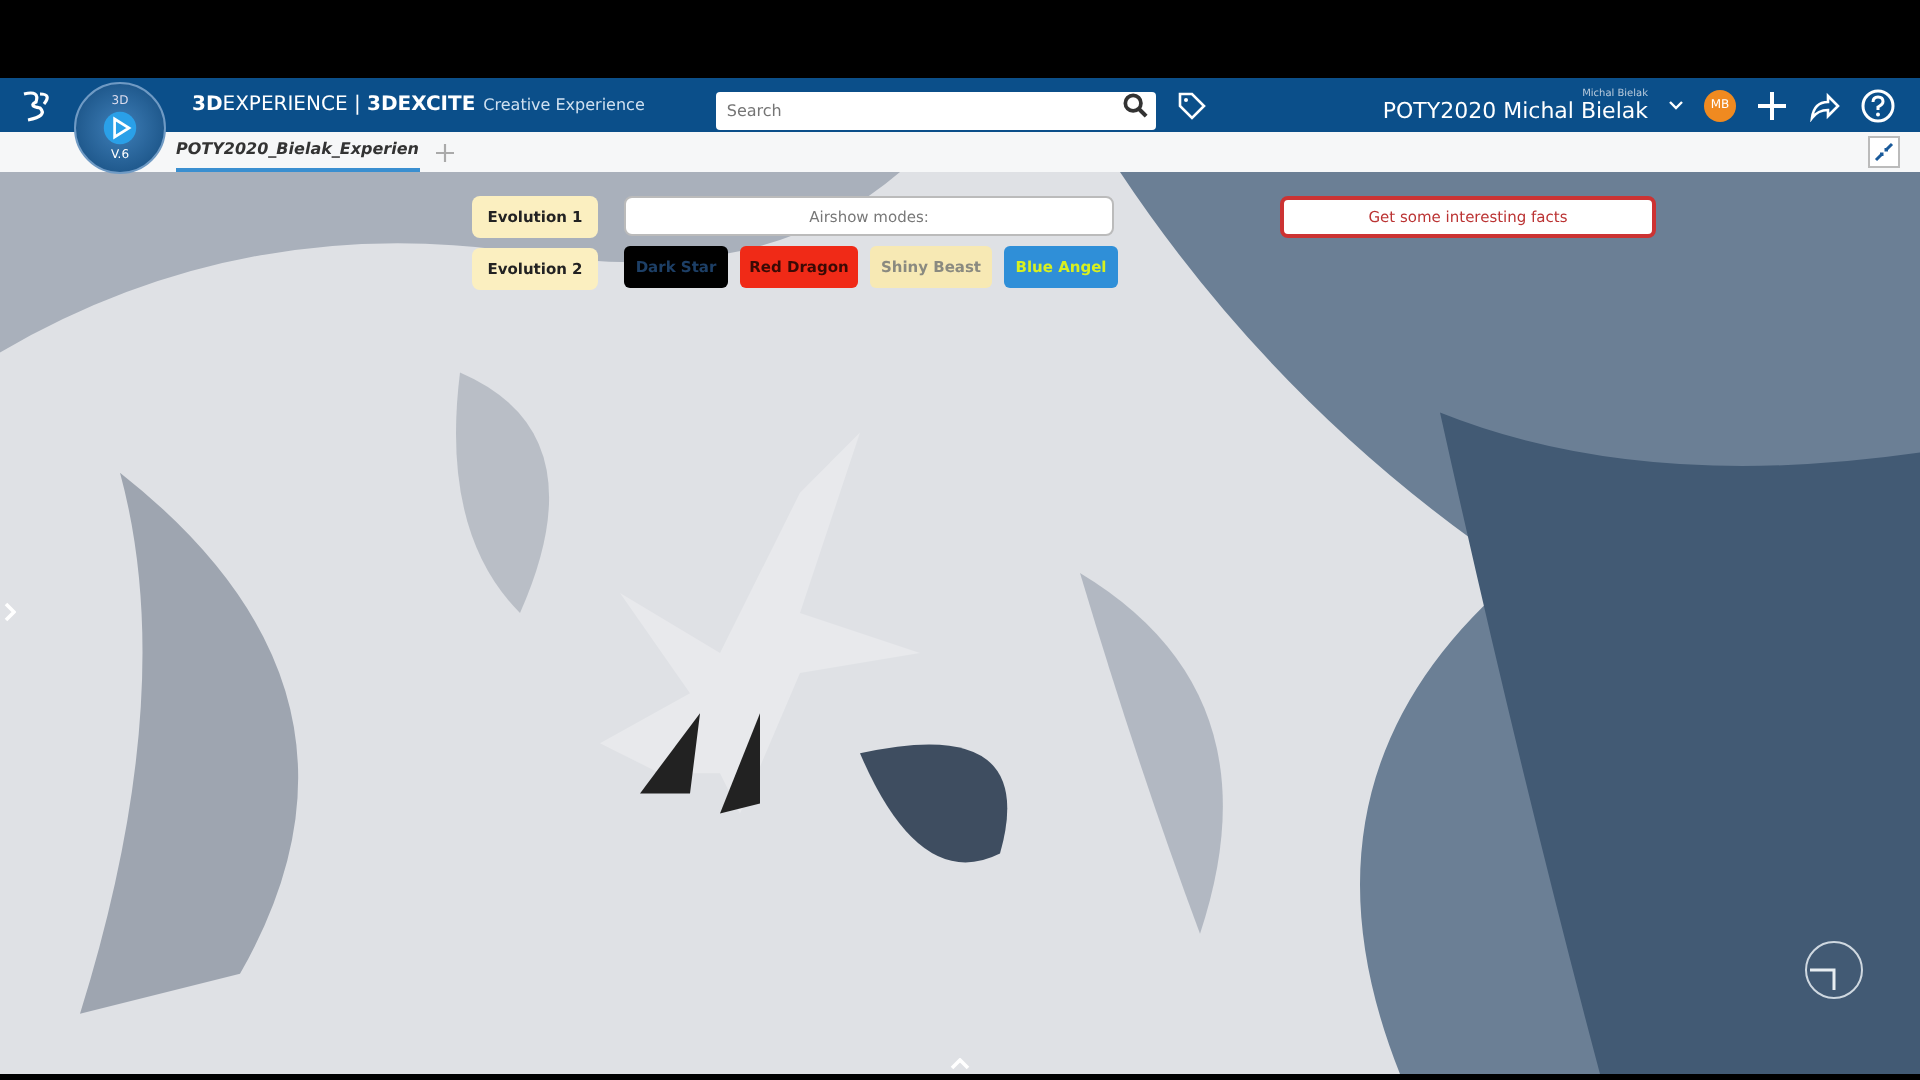  I want to click on user-menu: POTY2020 Michal Bielak, so click(1515, 110).